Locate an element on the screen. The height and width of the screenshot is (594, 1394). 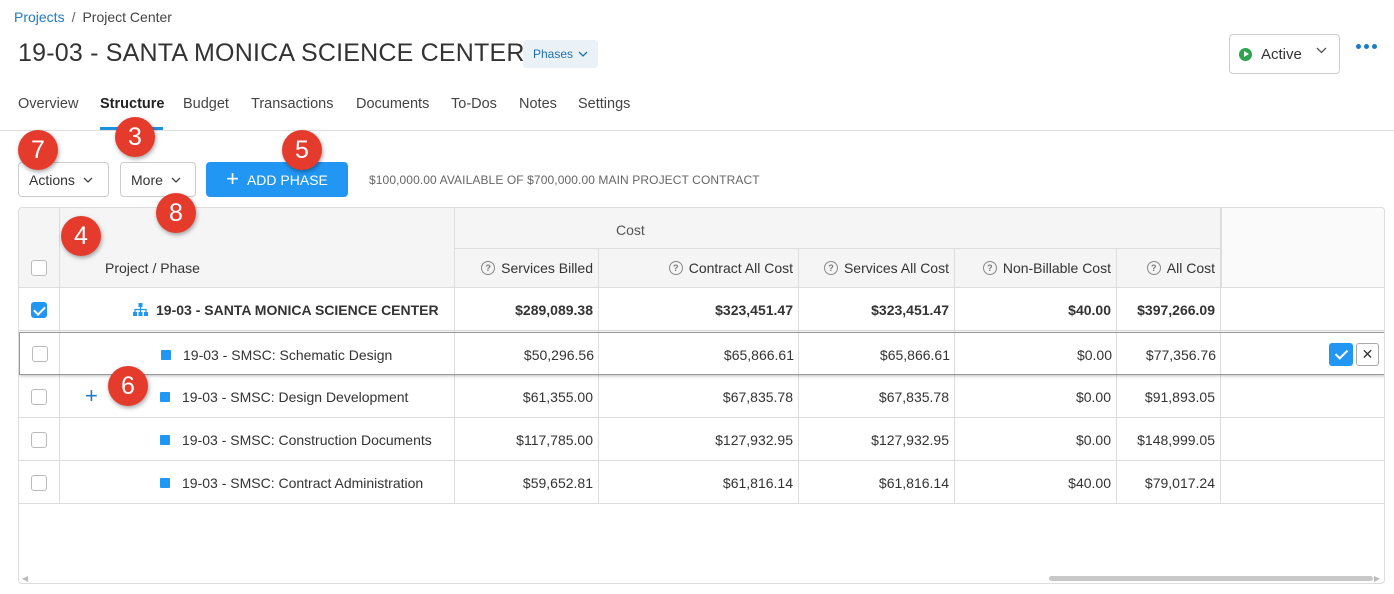
contract-all-cost-cell: $67,835.78 is located at coordinates (757, 396).